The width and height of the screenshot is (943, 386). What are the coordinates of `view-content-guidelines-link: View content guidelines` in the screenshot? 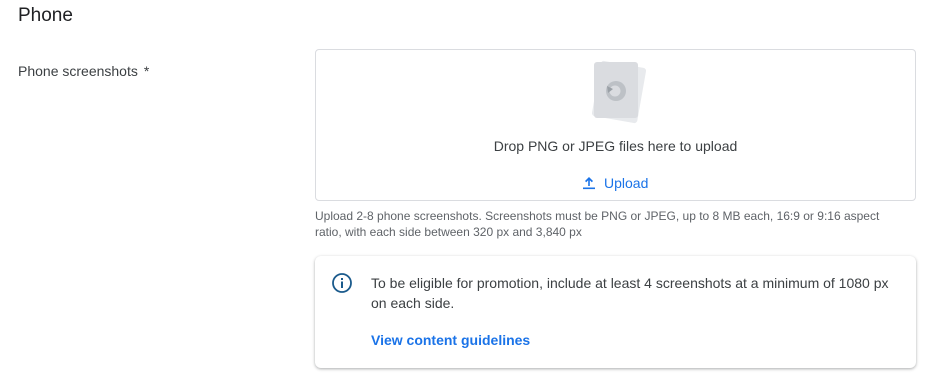 It's located at (450, 340).